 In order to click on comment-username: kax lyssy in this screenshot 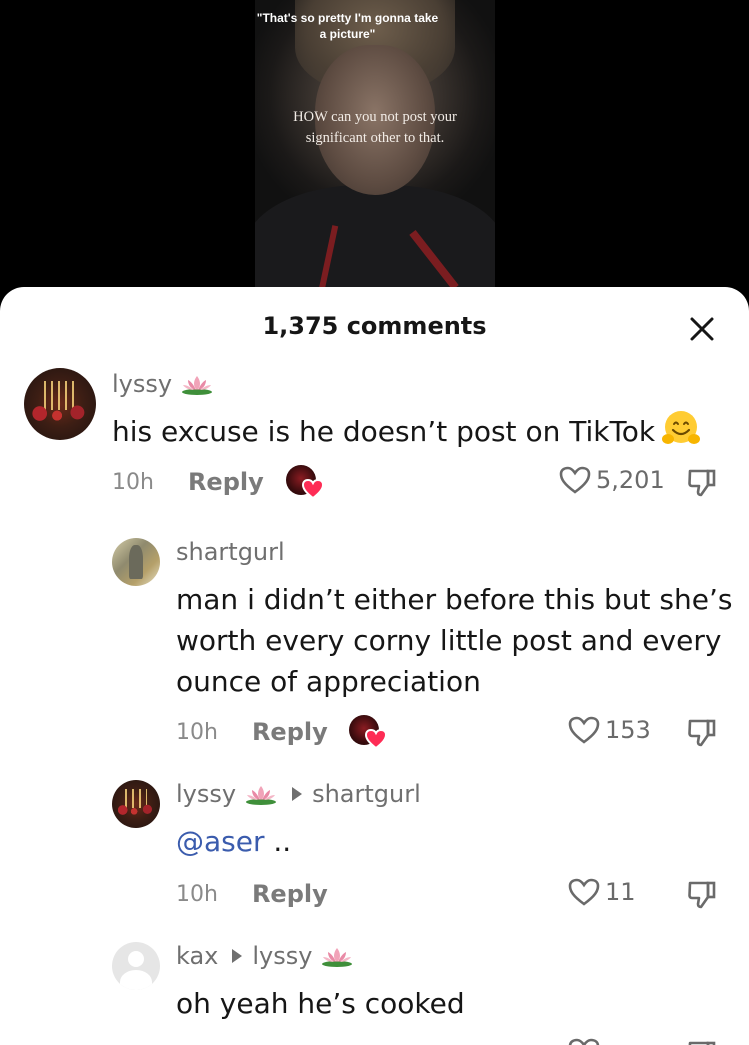, I will do `click(265, 956)`.